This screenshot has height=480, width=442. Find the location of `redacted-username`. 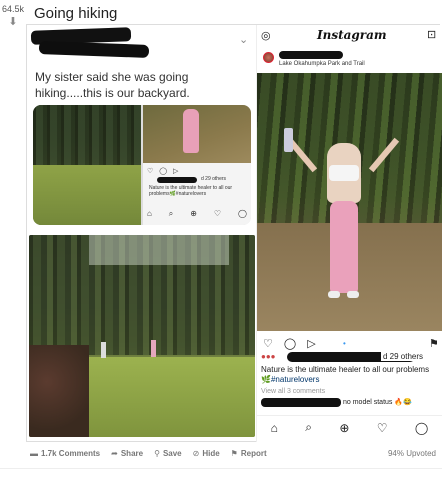

redacted-username is located at coordinates (311, 55).